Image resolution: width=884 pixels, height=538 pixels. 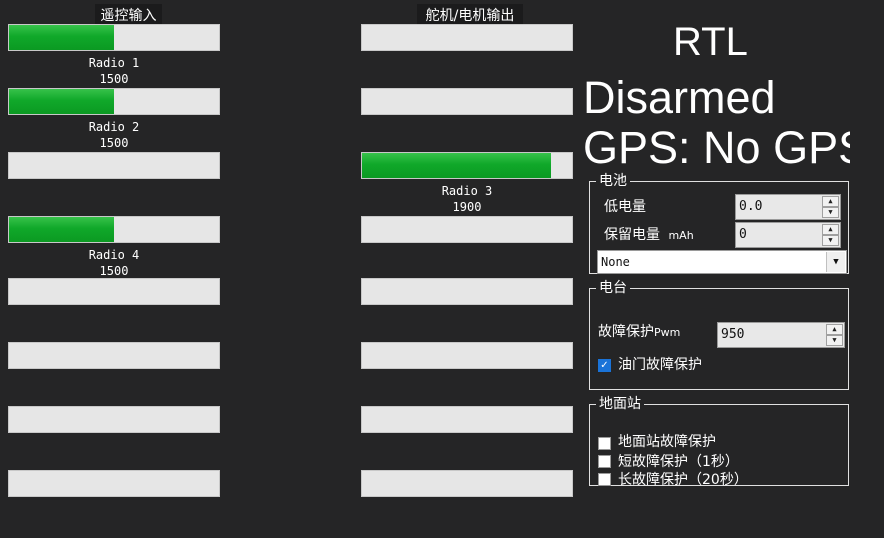 I want to click on throttle-failsafe-checkbox: ✓, so click(x=604, y=365).